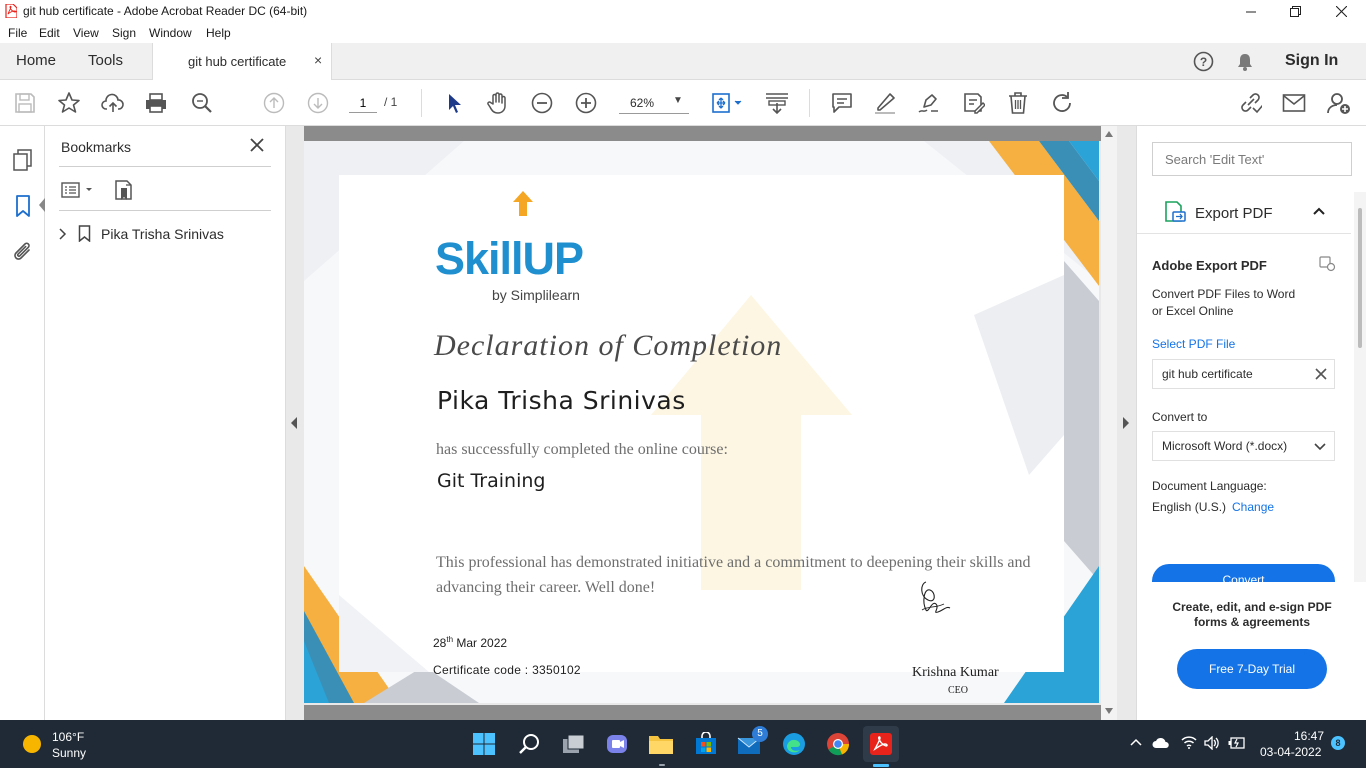 Image resolution: width=1366 pixels, height=768 pixels. I want to click on comment-icon, so click(842, 103).